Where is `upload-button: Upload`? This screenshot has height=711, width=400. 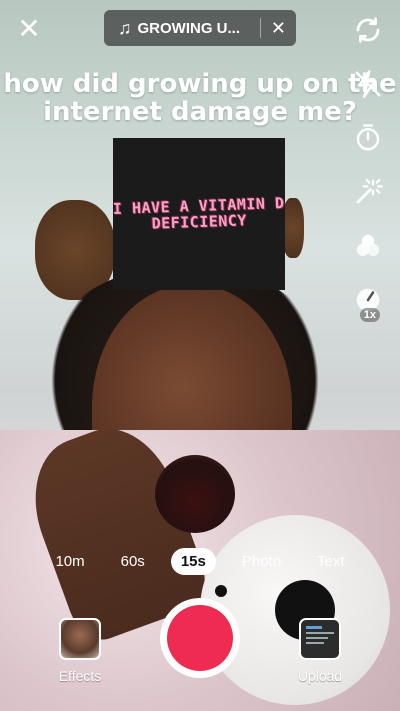
upload-button: Upload is located at coordinates (320, 651).